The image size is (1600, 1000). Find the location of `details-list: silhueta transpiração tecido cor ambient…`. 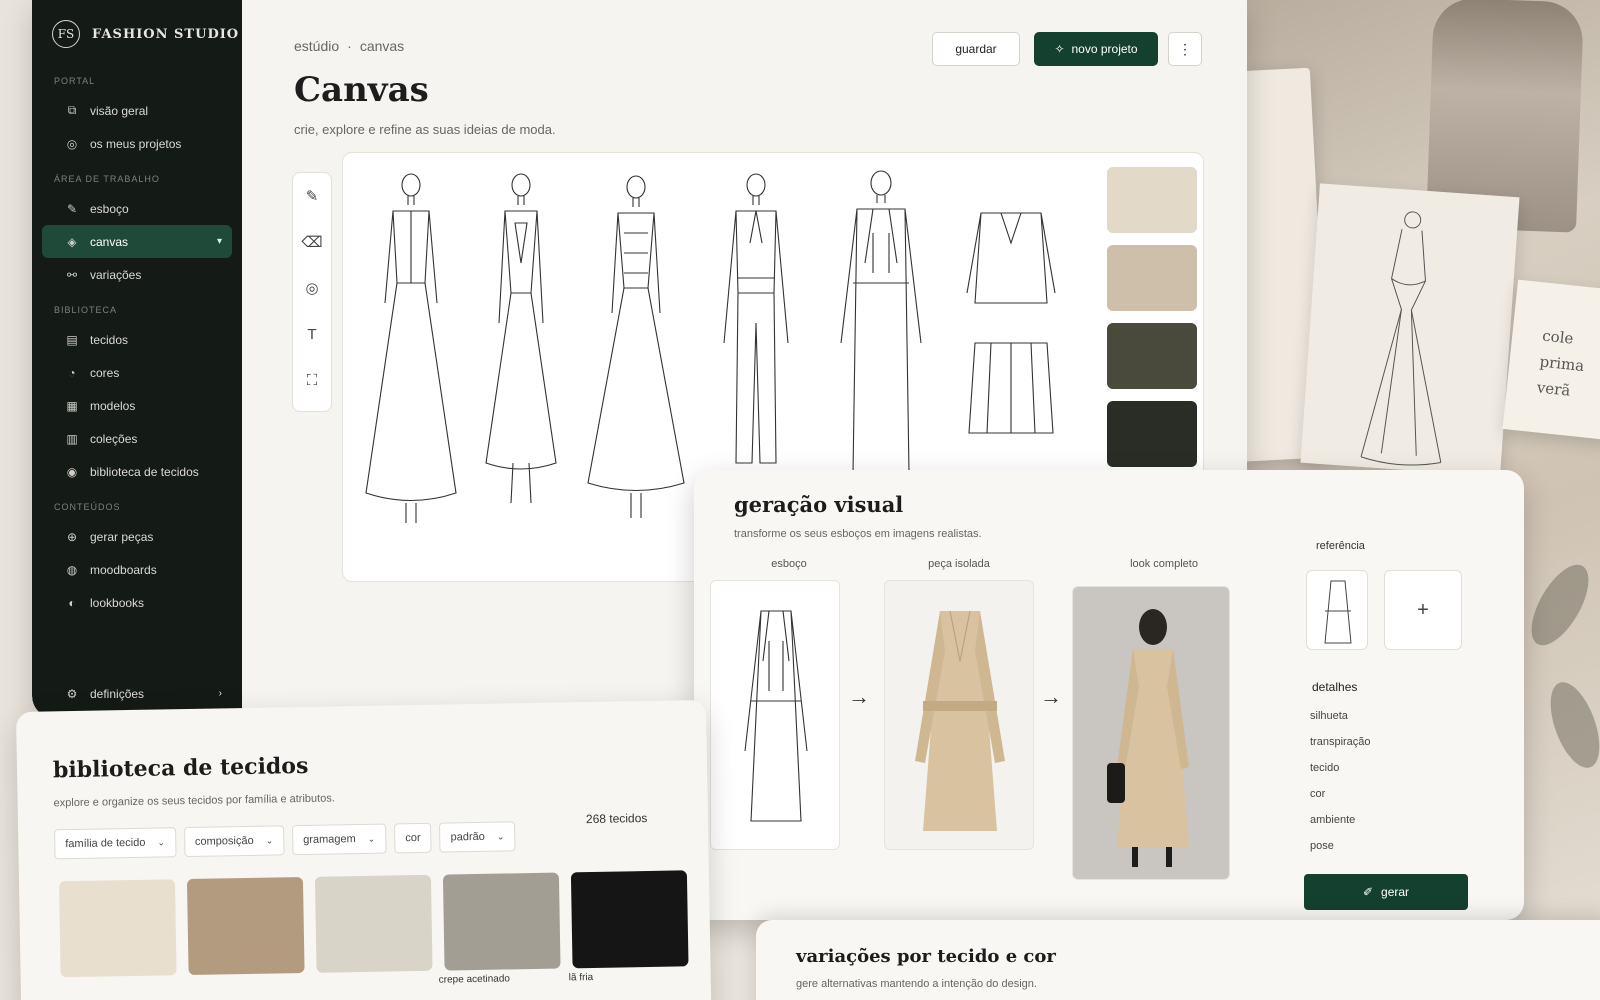

details-list: silhueta transpiração tecido cor ambient… is located at coordinates (1340, 788).